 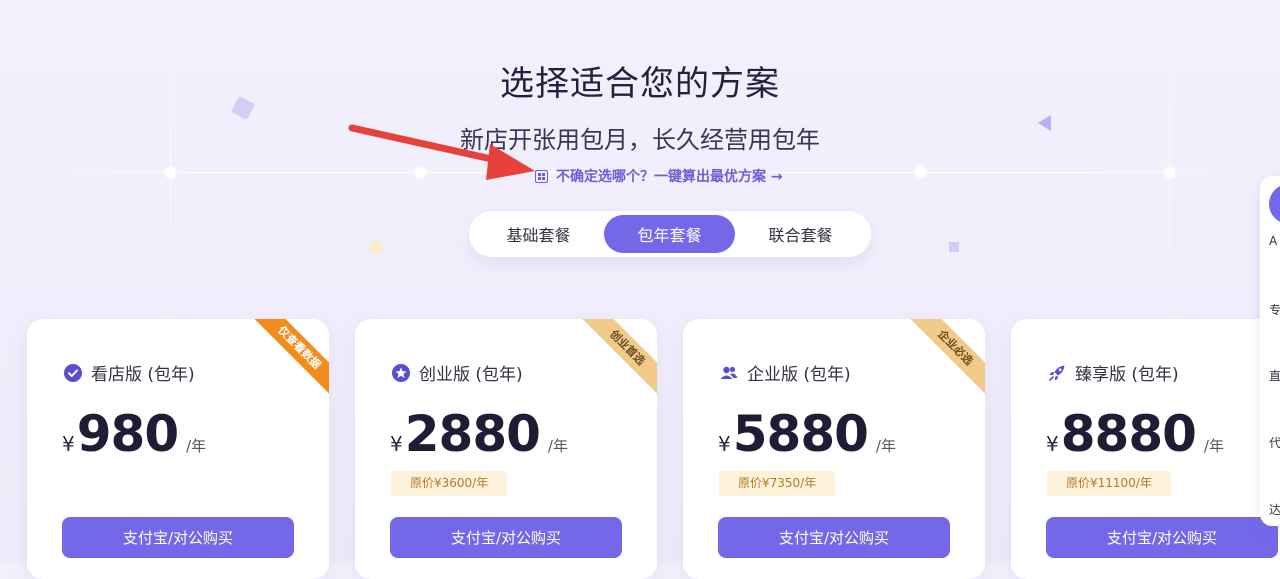 I want to click on price-row: ¥ 2880 /年, so click(x=479, y=434).